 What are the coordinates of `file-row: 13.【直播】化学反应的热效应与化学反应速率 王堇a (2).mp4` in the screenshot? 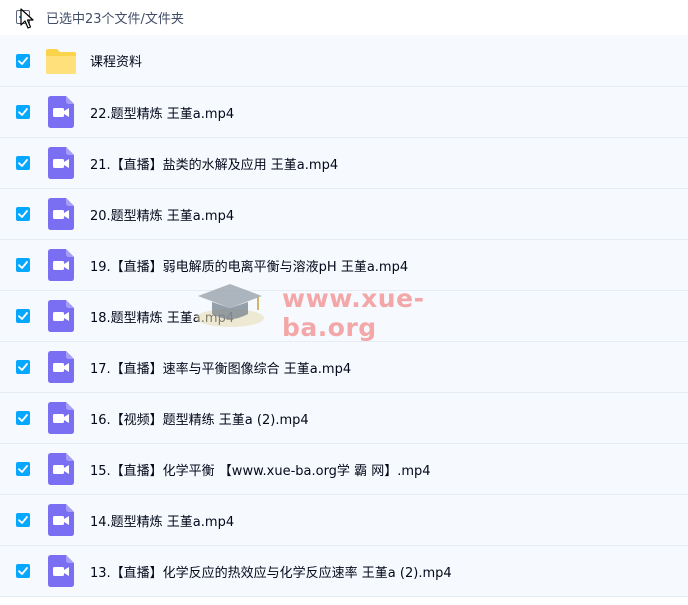 It's located at (344, 571).